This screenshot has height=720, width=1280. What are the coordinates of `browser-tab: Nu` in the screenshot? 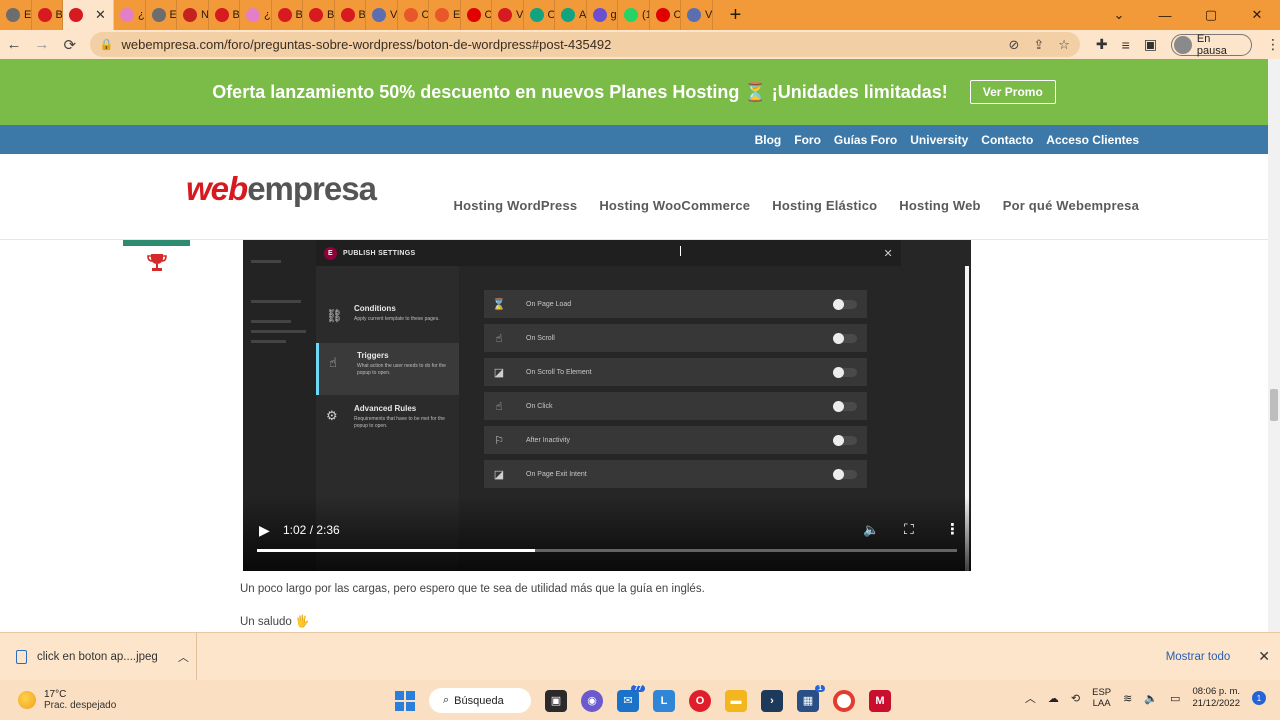 It's located at (193, 15).